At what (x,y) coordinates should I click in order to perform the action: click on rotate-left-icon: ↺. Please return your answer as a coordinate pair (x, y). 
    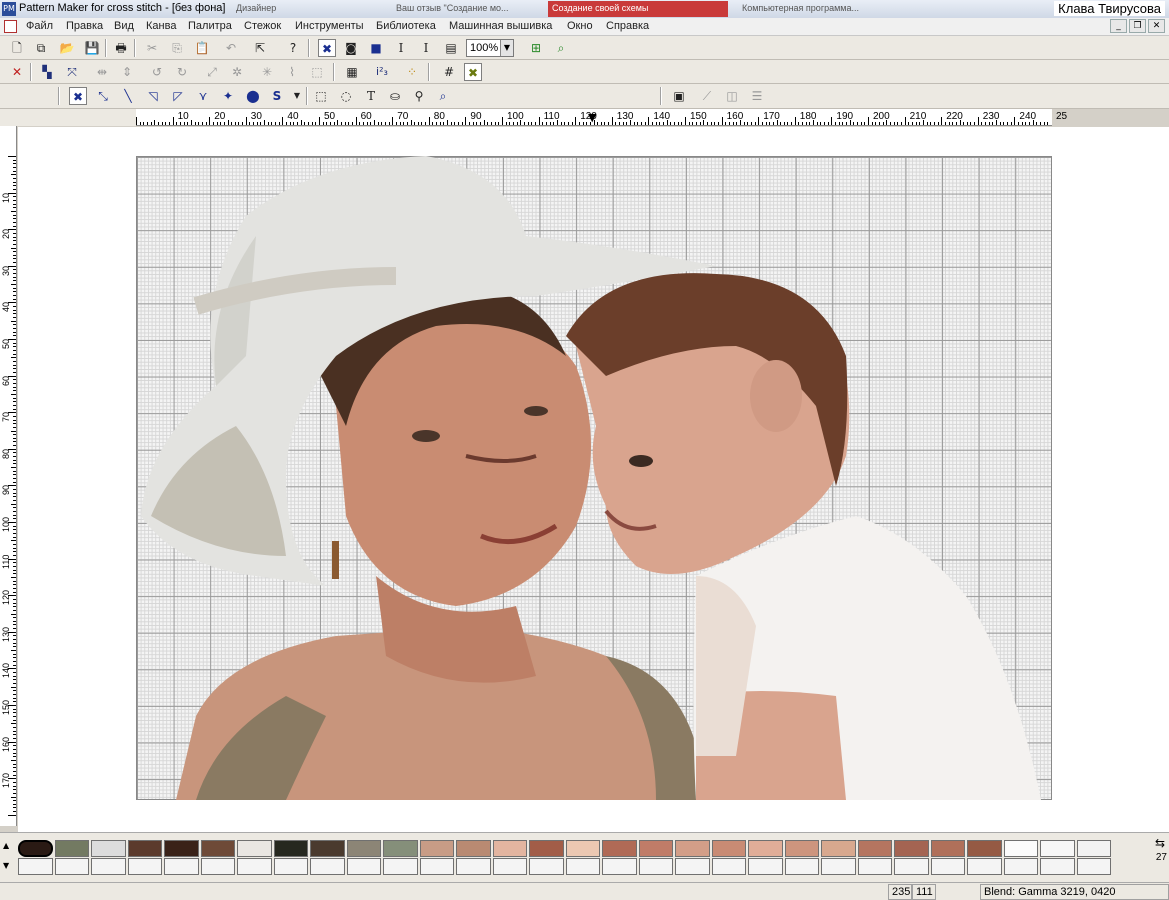
    Looking at the image, I should click on (157, 72).